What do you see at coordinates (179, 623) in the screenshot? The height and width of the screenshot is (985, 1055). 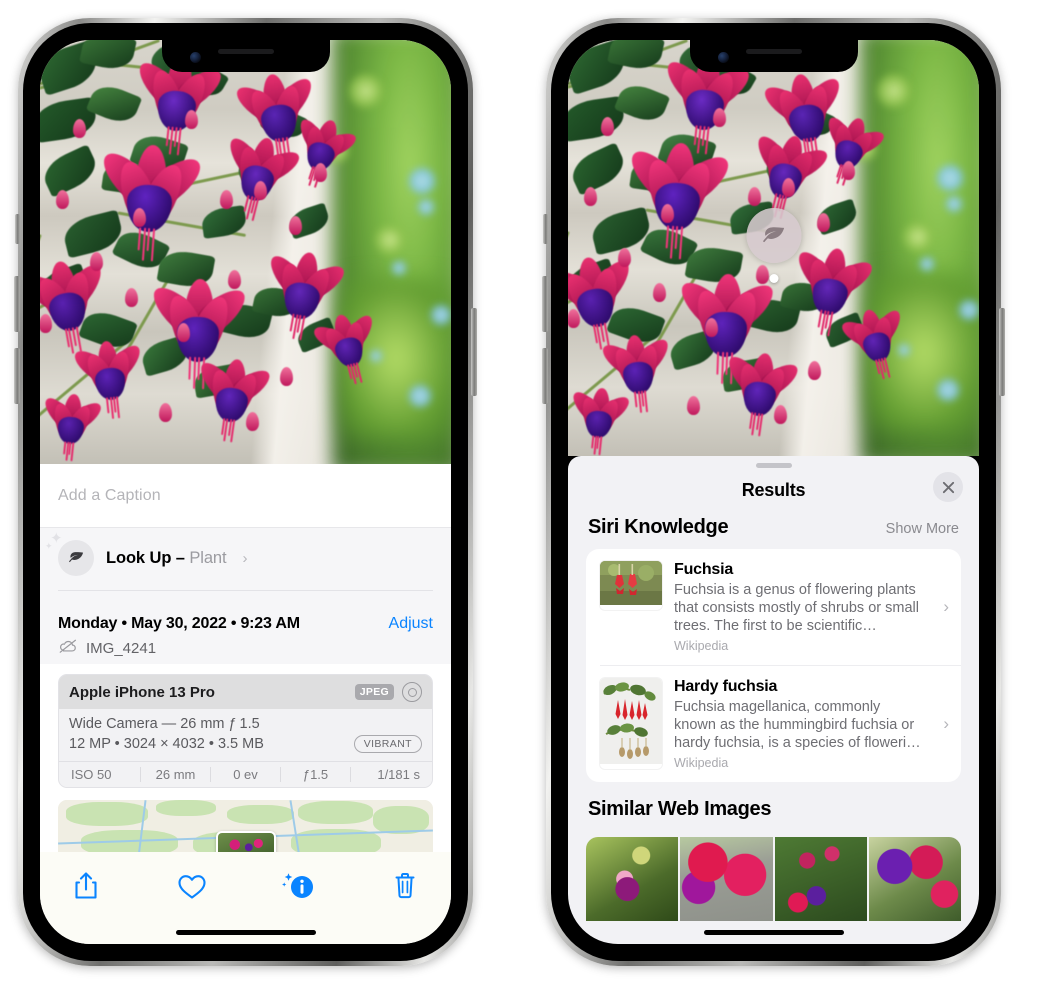 I see `photo-date: Monday • May 30, 2022 • 9:23 AM` at bounding box center [179, 623].